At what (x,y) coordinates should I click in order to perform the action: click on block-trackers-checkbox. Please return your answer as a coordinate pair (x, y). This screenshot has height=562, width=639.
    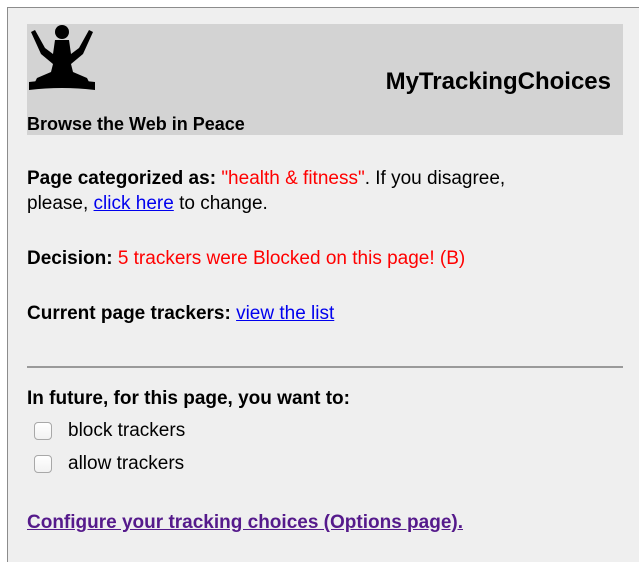
    Looking at the image, I should click on (43, 431).